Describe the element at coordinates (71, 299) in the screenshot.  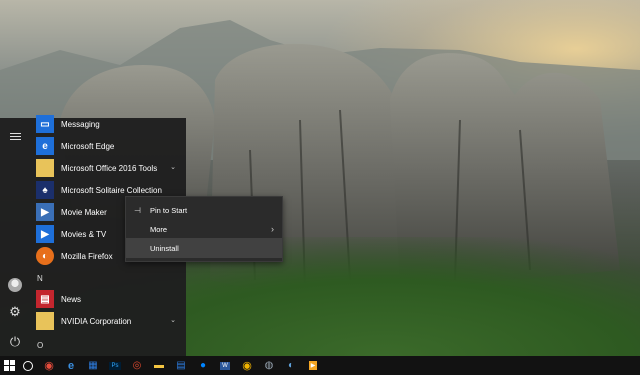
I see `app-label: News` at that location.